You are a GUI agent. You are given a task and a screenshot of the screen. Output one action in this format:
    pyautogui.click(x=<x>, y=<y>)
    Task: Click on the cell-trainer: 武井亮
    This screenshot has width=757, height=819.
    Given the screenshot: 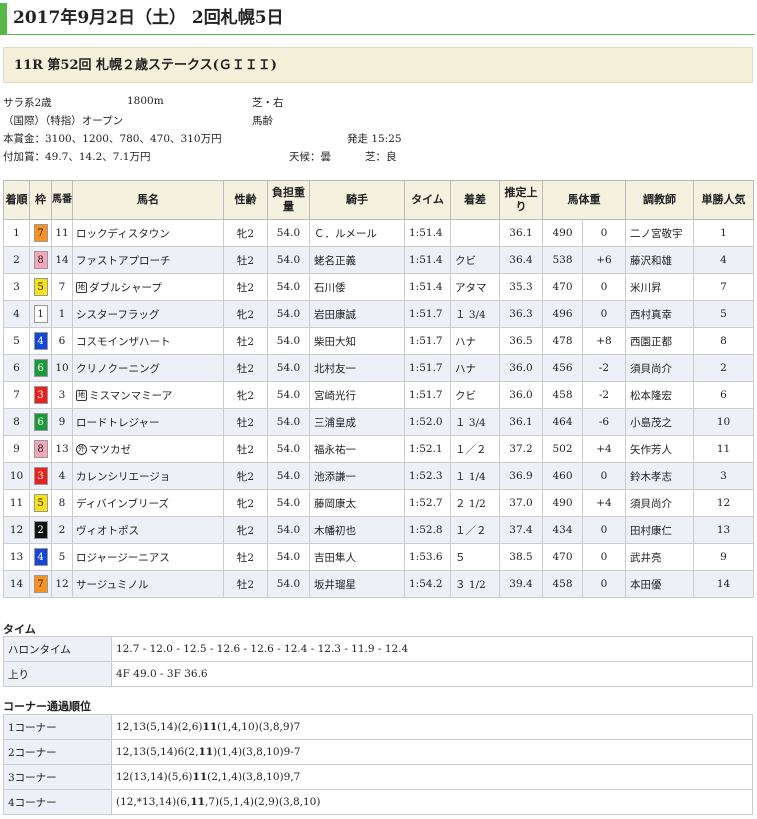 What is the action you would take?
    pyautogui.click(x=659, y=557)
    